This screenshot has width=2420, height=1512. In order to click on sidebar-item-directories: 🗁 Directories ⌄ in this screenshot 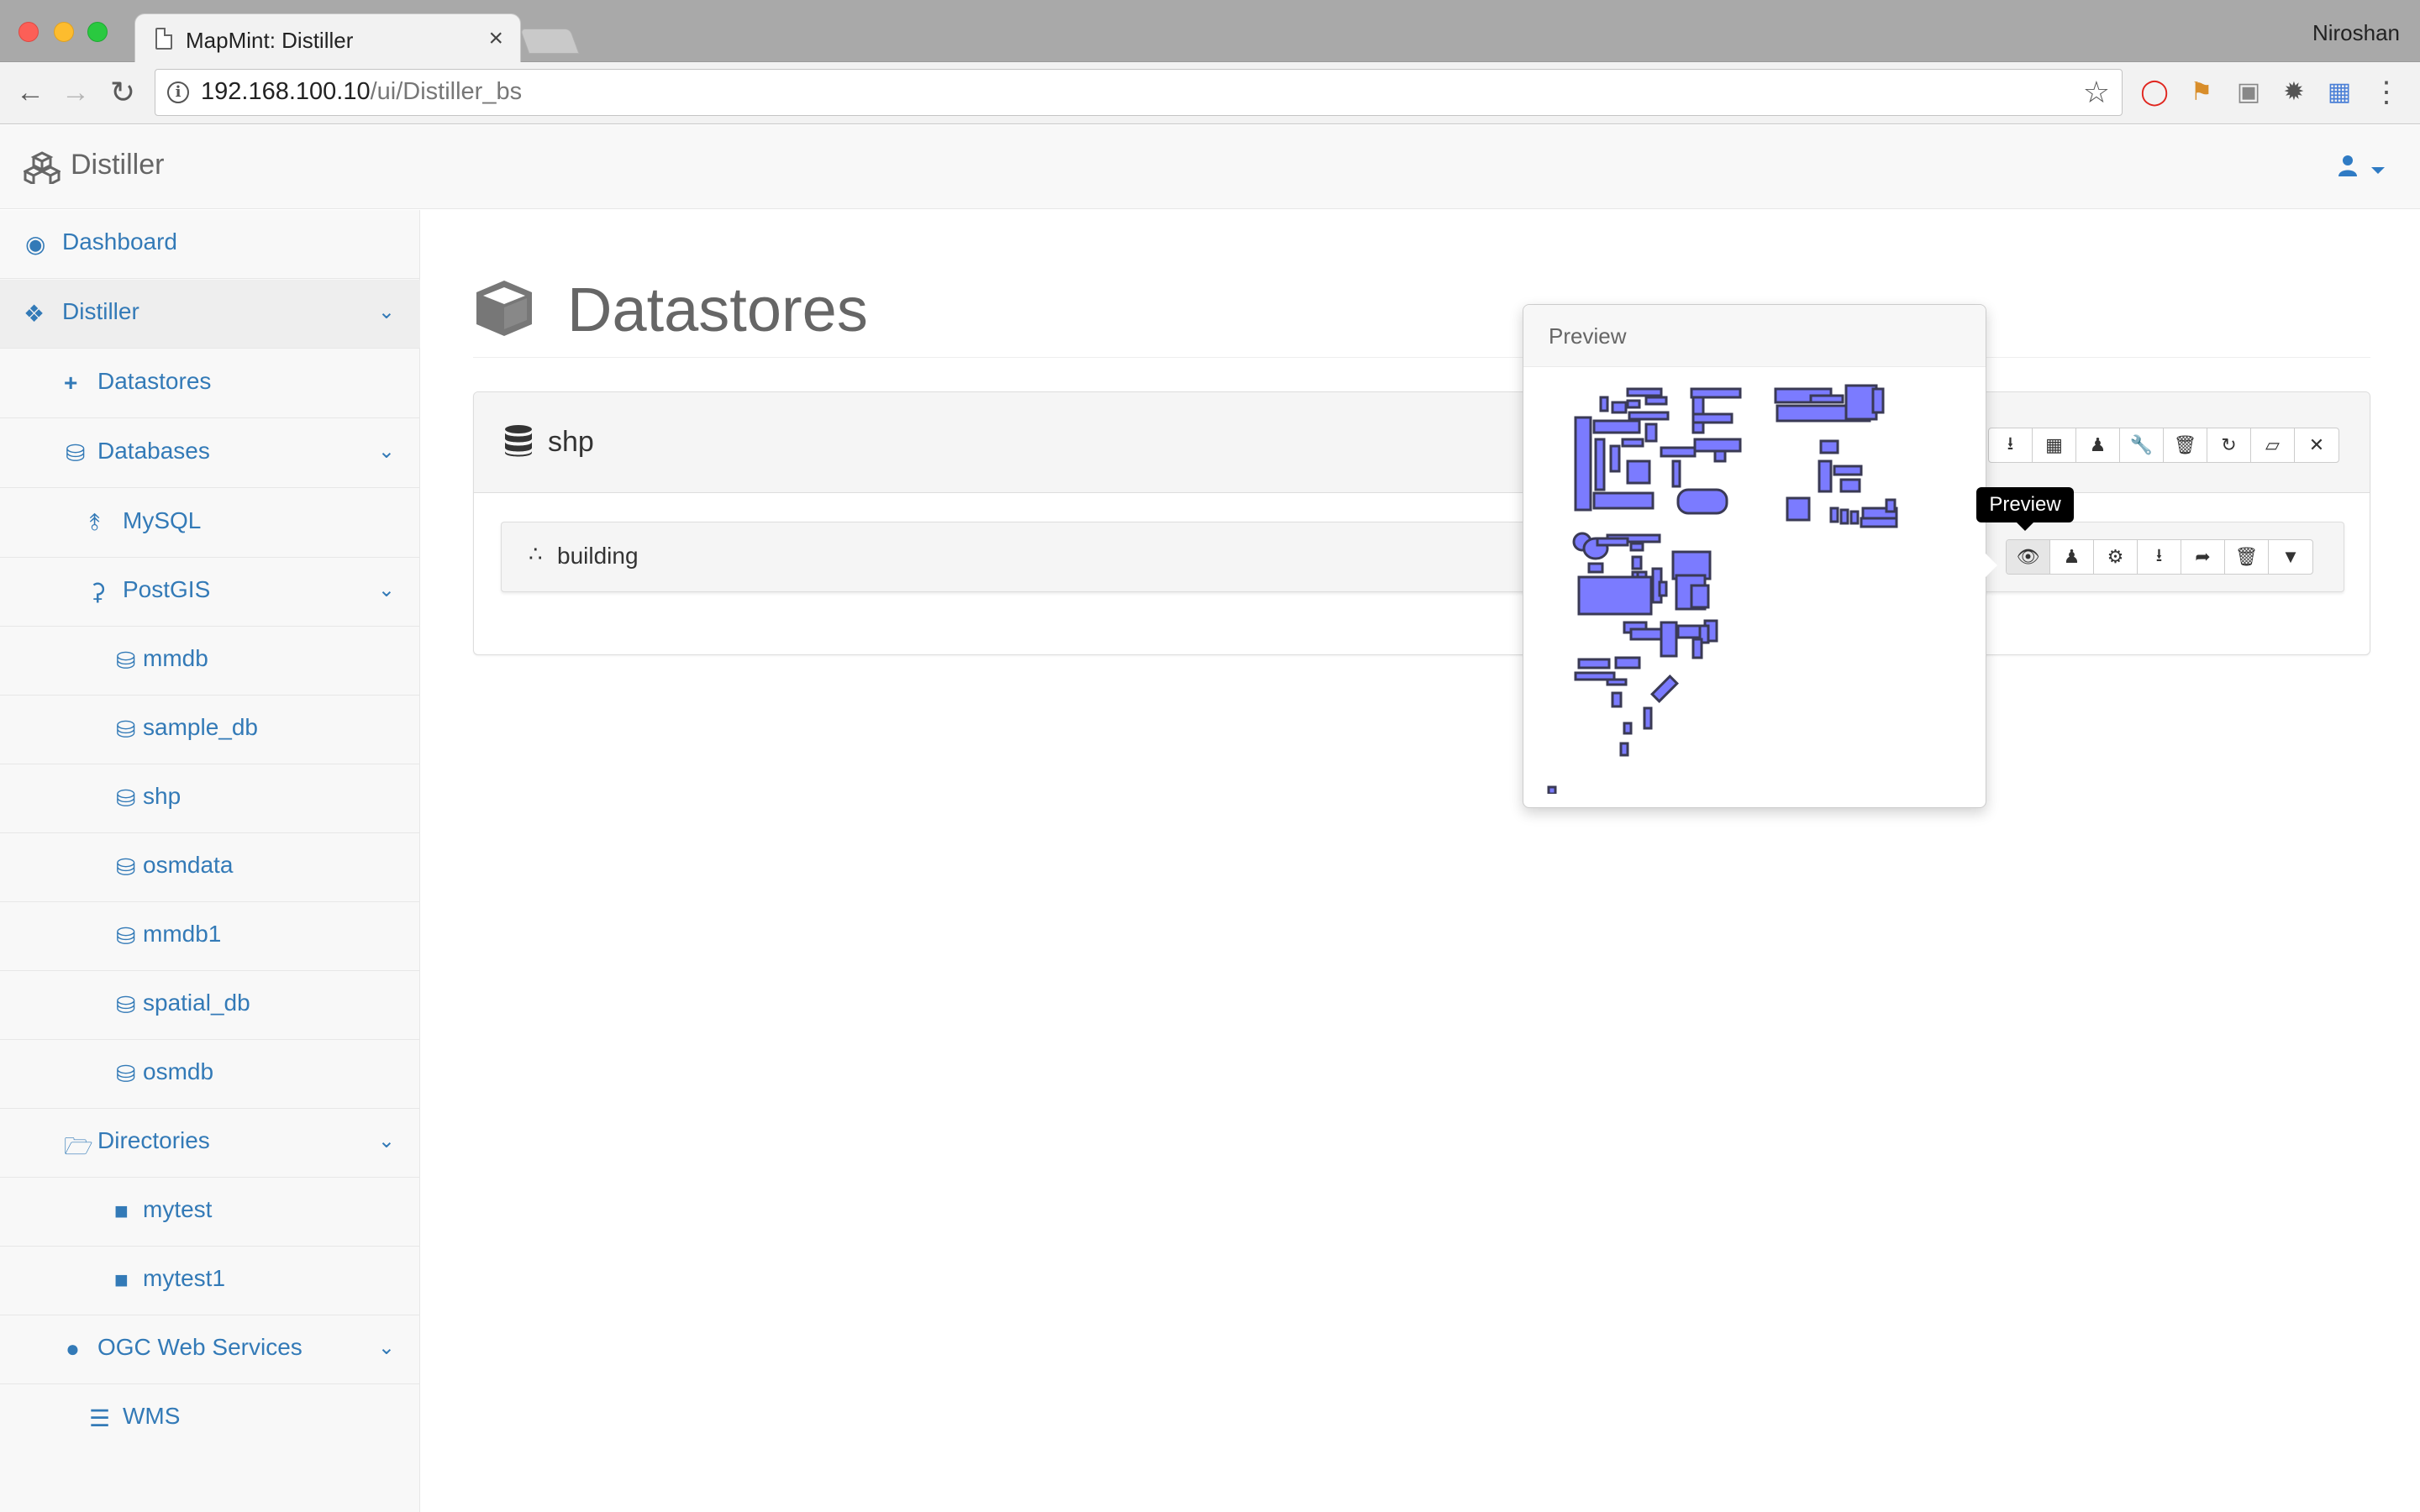, I will do `click(210, 1143)`.